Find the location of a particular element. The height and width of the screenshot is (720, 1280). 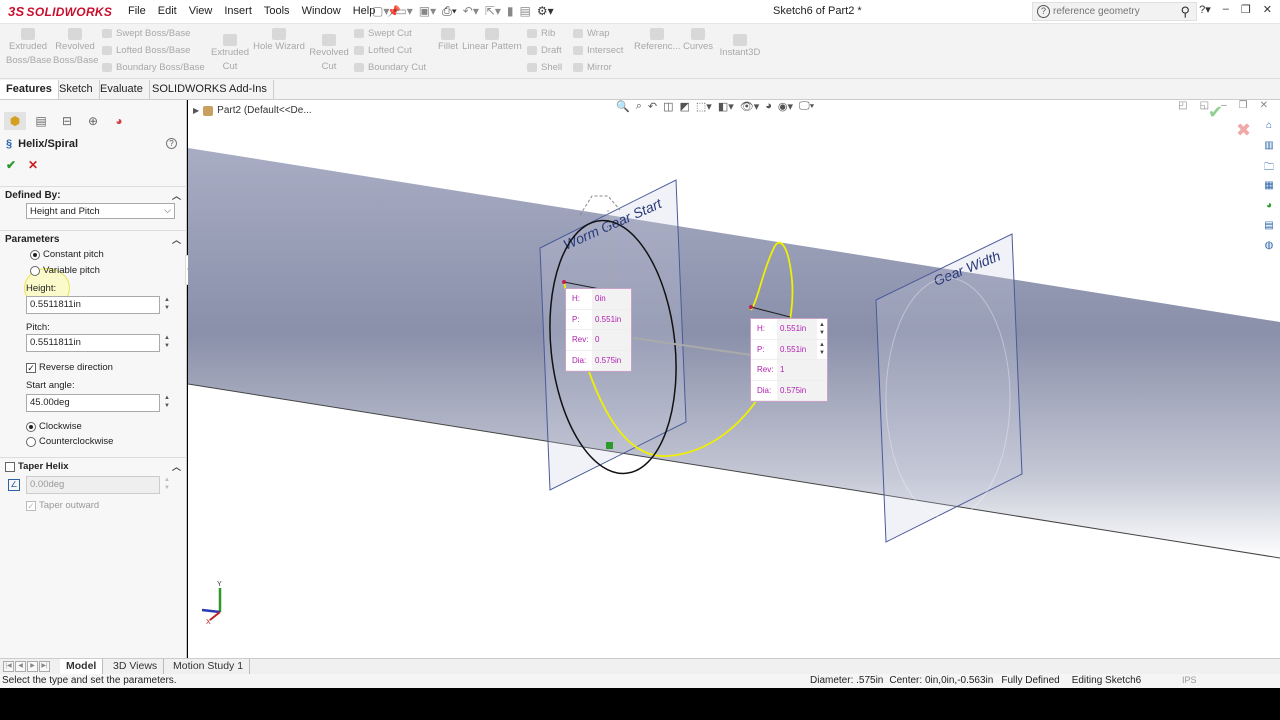

next-tab-icon: ▶ is located at coordinates (32, 666).